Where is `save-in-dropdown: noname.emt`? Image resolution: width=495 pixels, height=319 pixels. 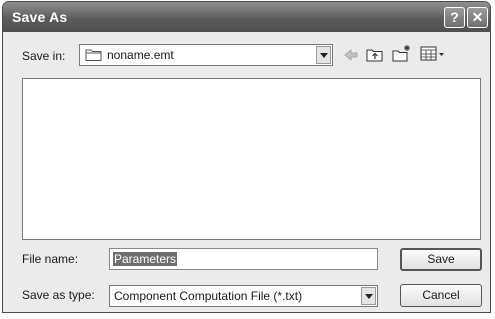 save-in-dropdown: noname.emt is located at coordinates (206, 55).